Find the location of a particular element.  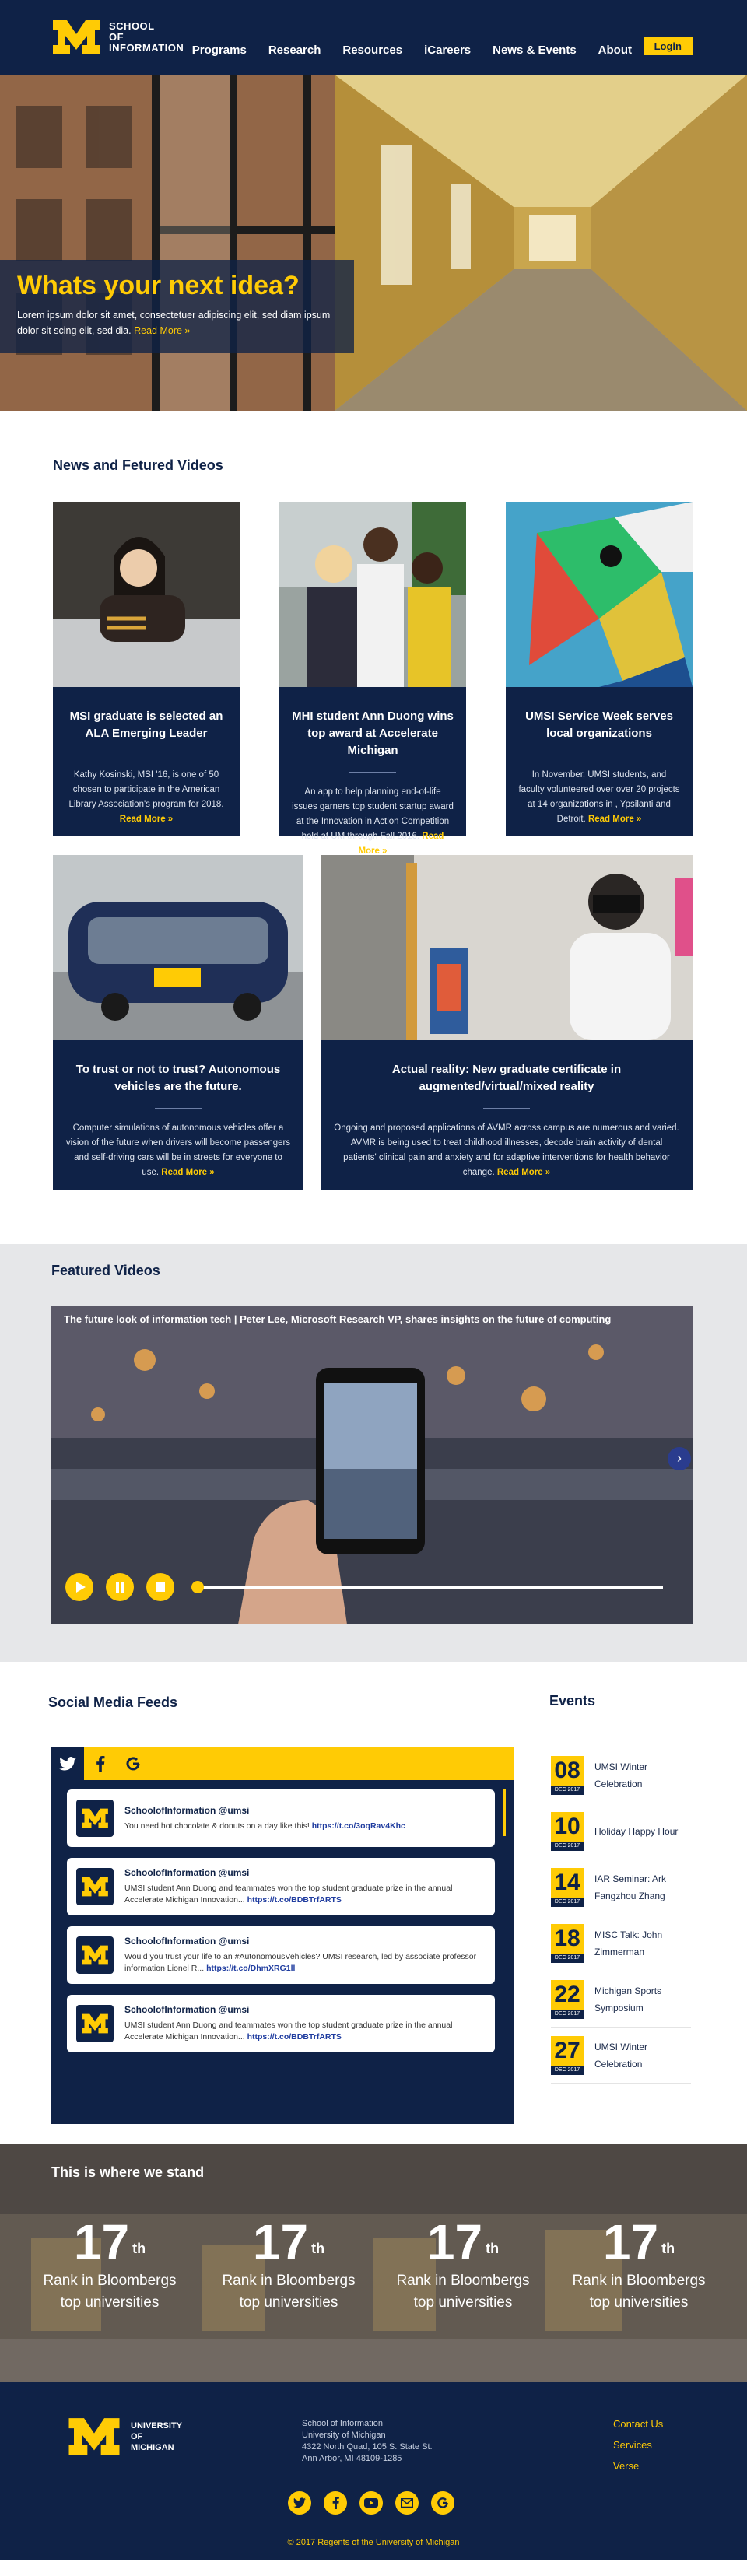

stop-button is located at coordinates (160, 1587).